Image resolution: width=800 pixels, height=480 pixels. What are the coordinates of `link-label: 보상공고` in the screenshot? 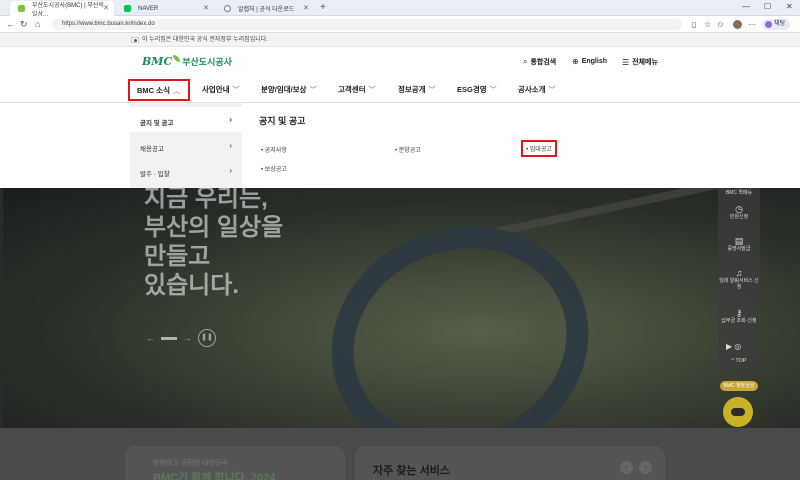 It's located at (275, 170).